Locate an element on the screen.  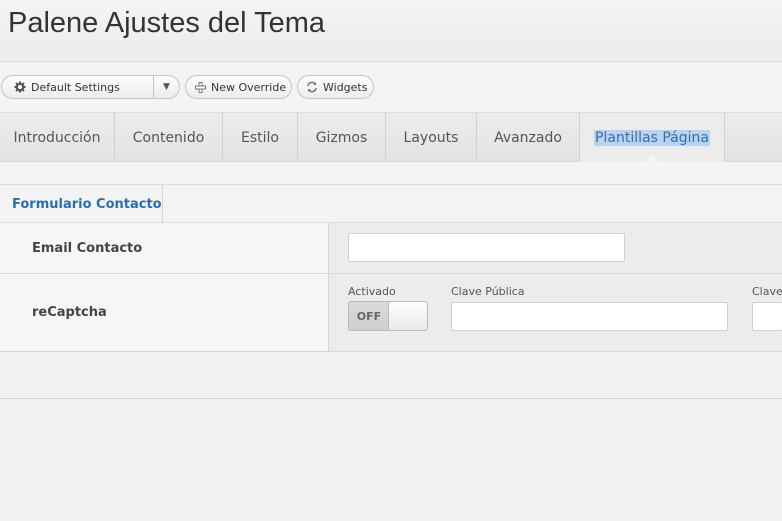
settings-select: Default Settings ▼ is located at coordinates (90, 87).